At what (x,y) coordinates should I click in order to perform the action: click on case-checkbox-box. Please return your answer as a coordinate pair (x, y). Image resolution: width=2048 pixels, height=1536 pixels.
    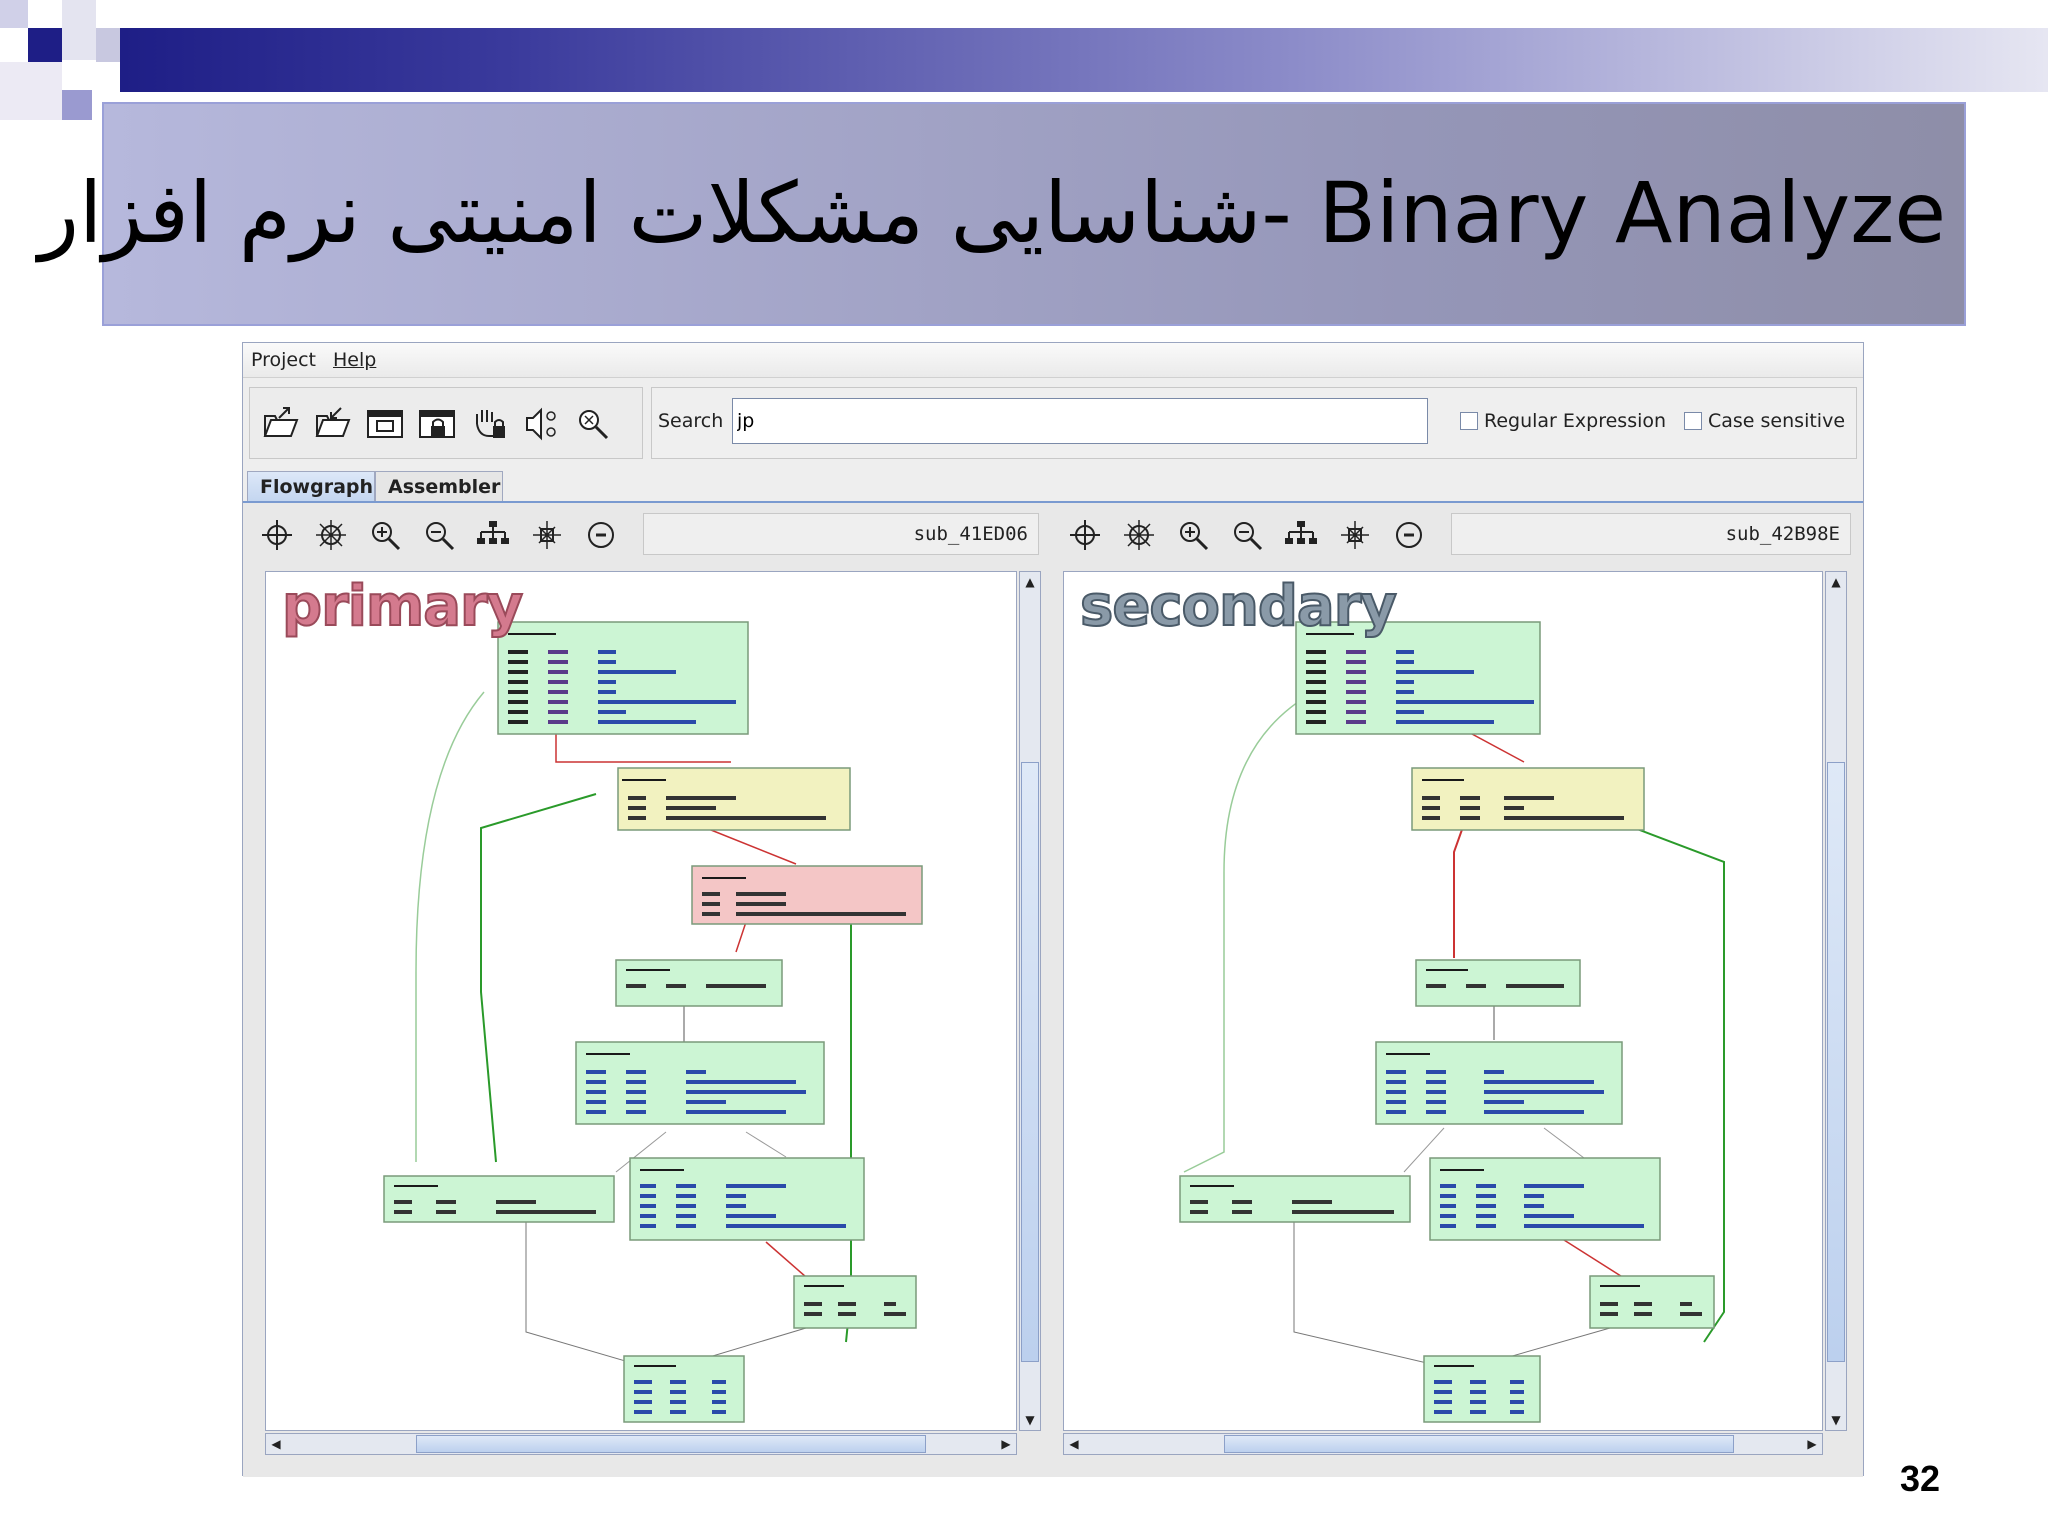
    Looking at the image, I should click on (1693, 421).